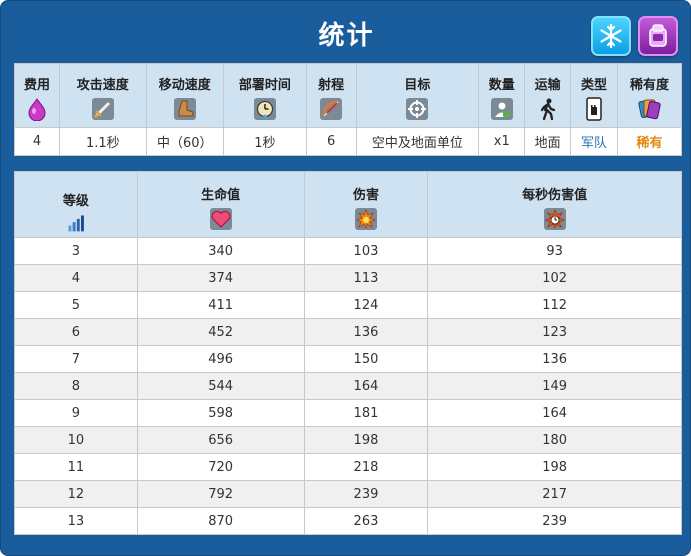  Describe the element at coordinates (37, 141) in the screenshot. I see `value-cost: 4` at that location.